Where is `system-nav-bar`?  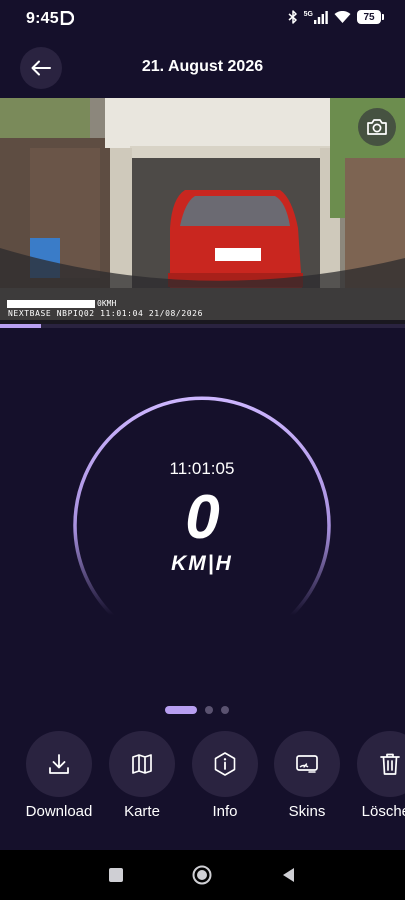
system-nav-bar is located at coordinates (202, 875).